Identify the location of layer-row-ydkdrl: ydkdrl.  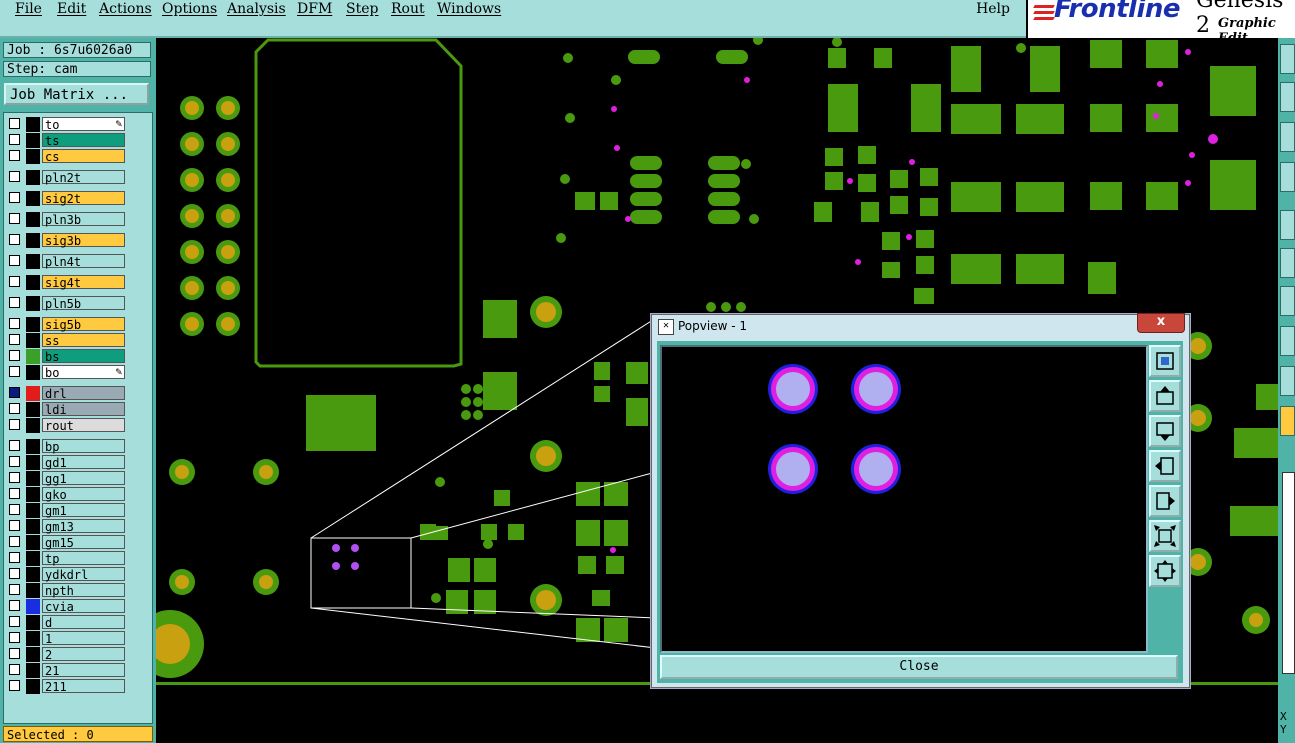
(77, 574).